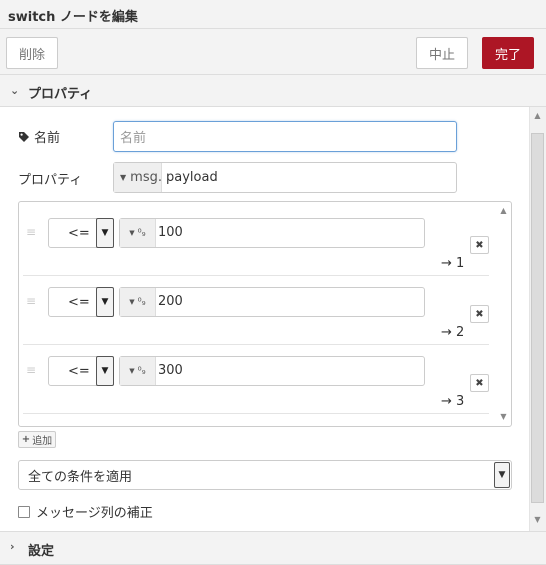  Describe the element at coordinates (24, 511) in the screenshot. I see `repair-checkbox` at that location.